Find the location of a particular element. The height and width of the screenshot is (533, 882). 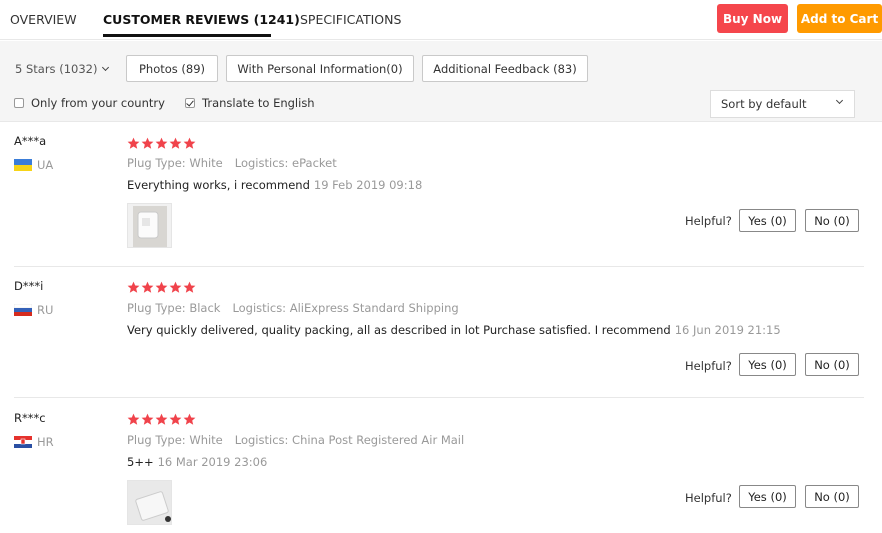

buy-now-button: Buy Now is located at coordinates (752, 18).